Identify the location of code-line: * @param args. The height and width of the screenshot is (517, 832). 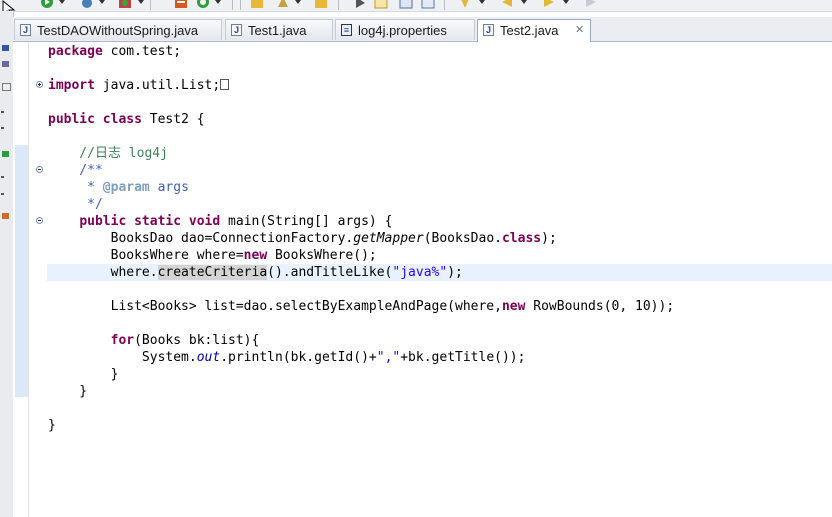
(118, 187).